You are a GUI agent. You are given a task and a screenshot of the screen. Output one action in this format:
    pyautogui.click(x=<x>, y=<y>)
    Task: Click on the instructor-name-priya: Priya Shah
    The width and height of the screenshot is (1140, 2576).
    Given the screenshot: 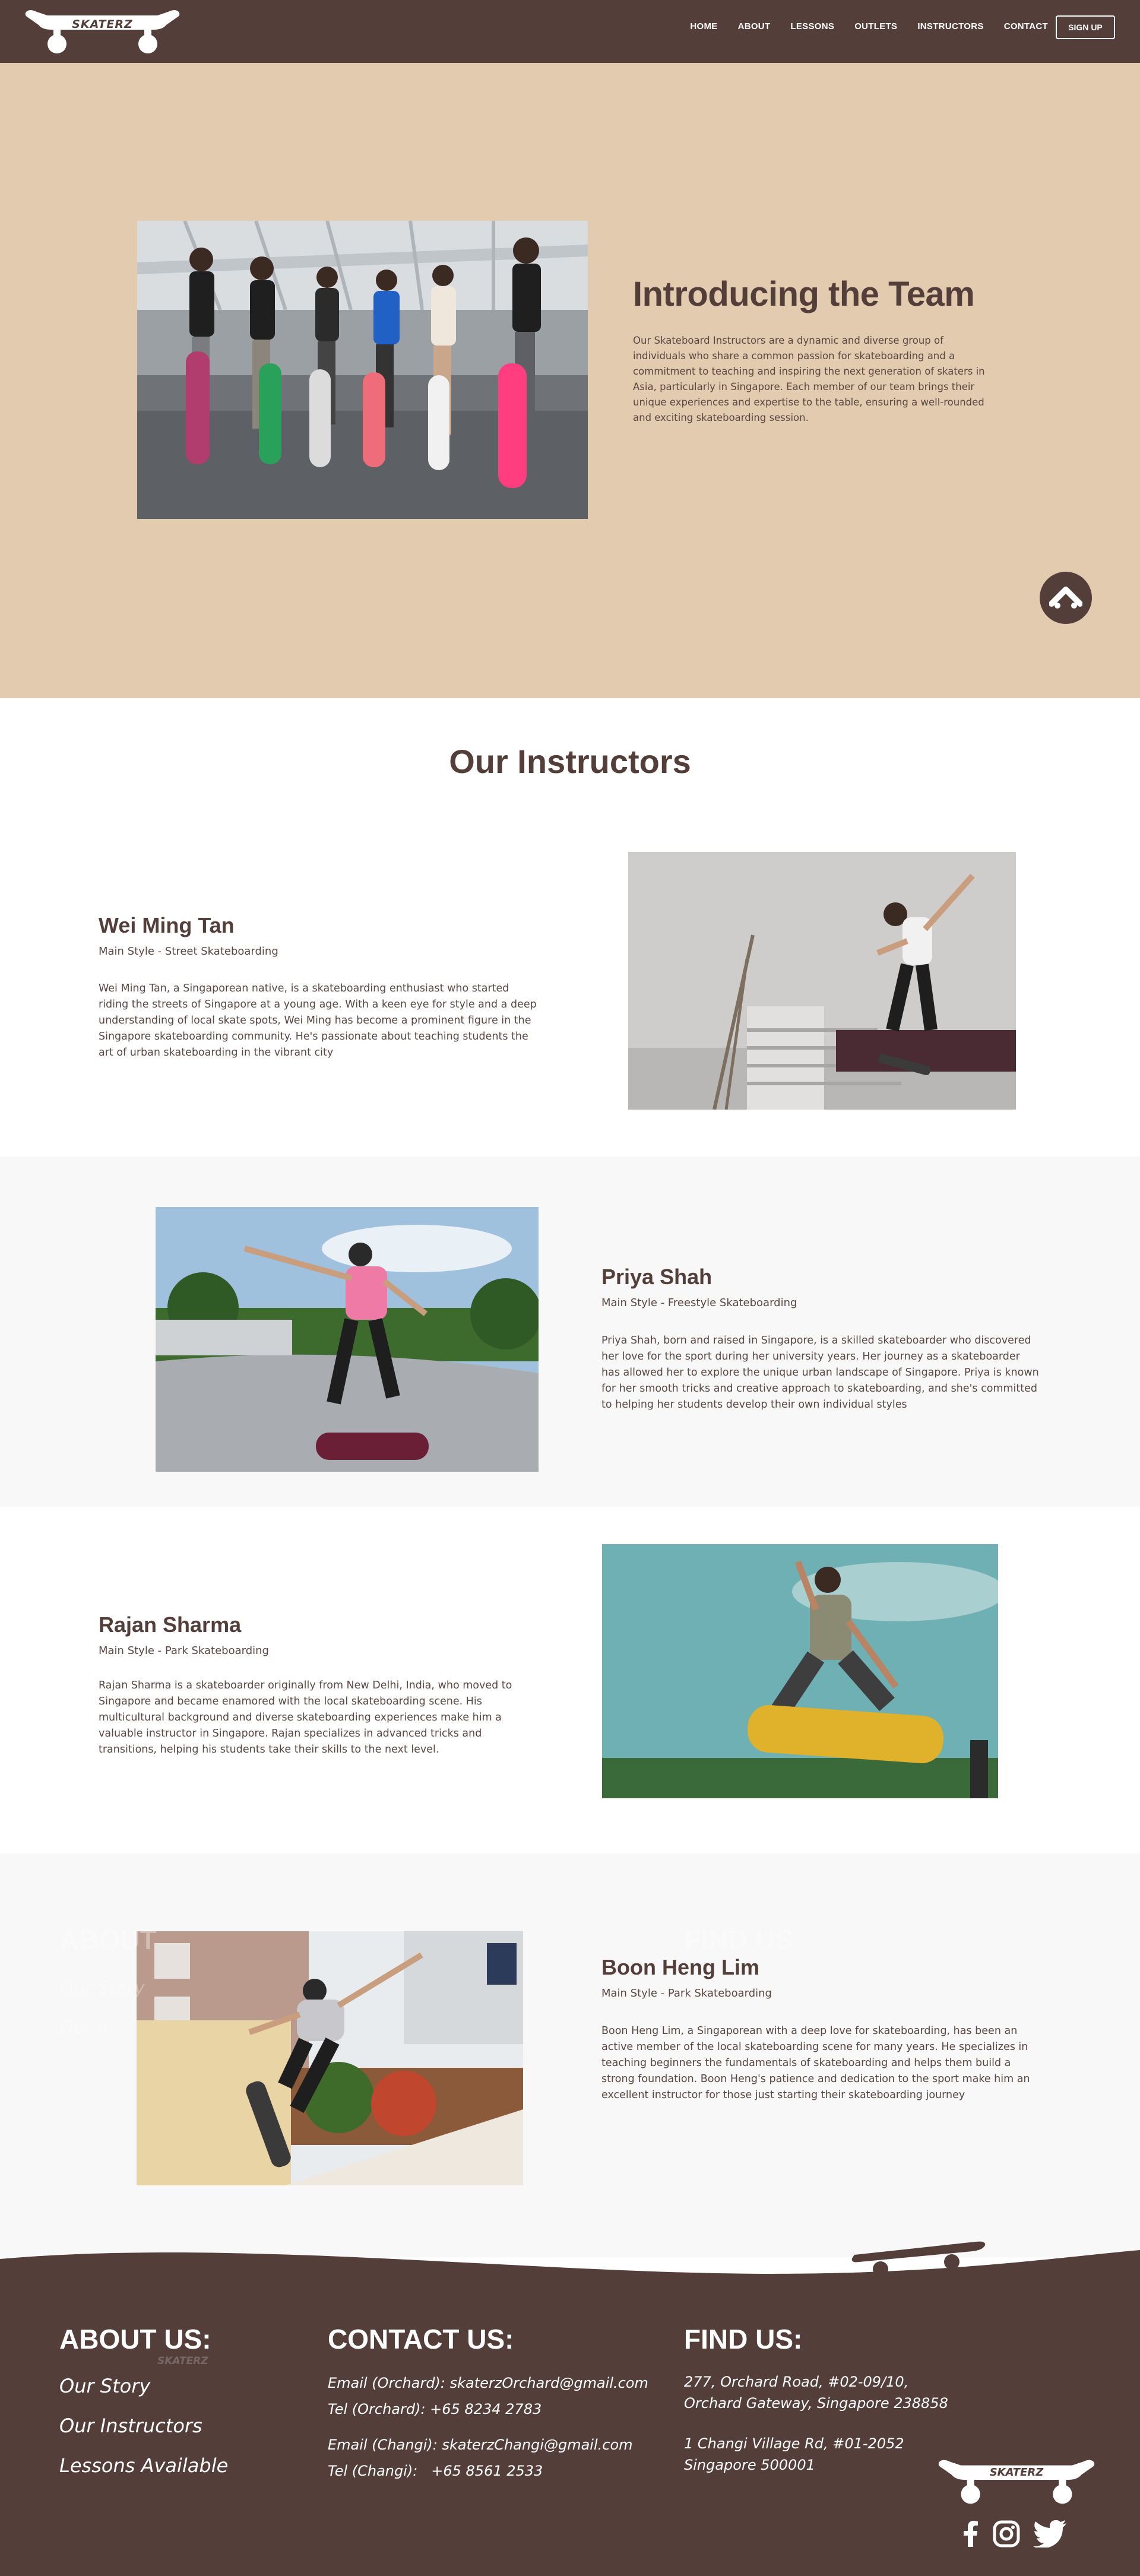 What is the action you would take?
    pyautogui.click(x=656, y=1277)
    